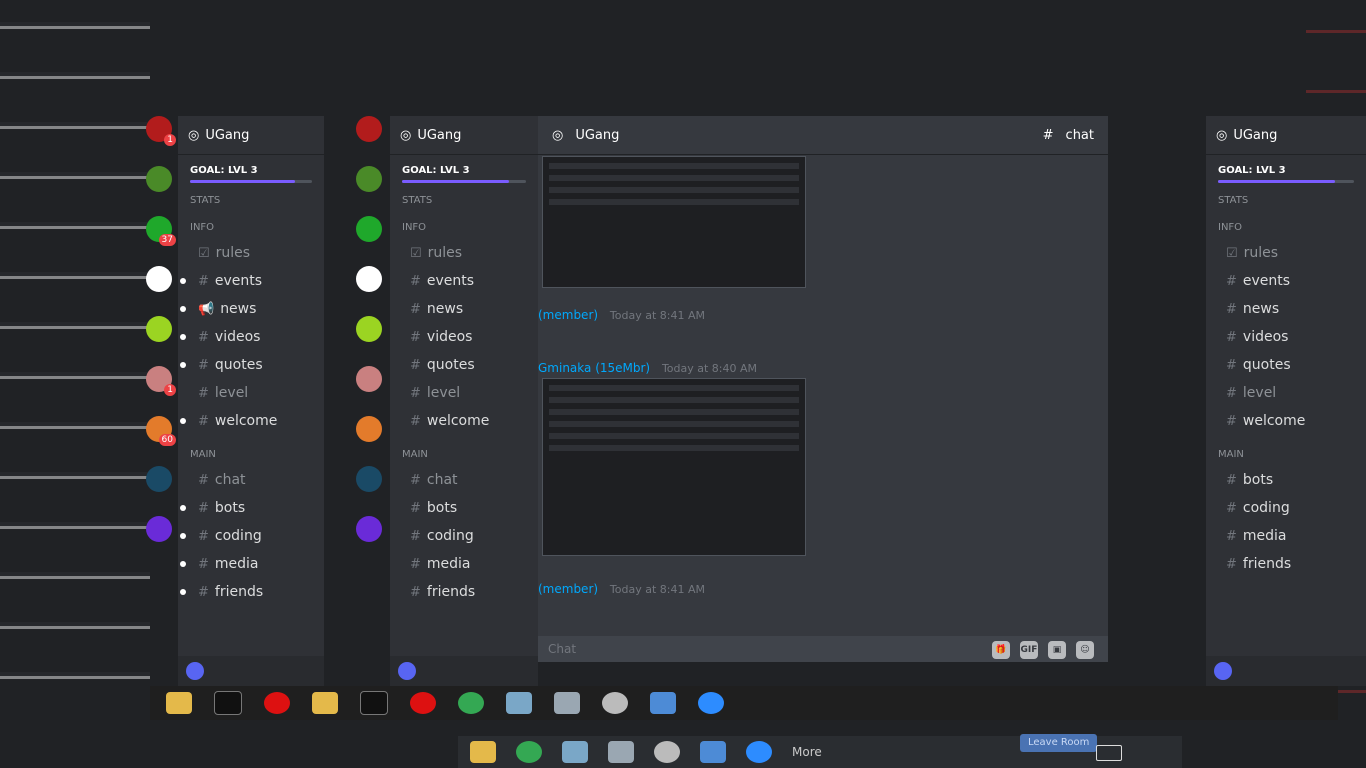  Describe the element at coordinates (823, 649) in the screenshot. I see `message-input: Chat 🎁 GIF ▣ ☺` at that location.